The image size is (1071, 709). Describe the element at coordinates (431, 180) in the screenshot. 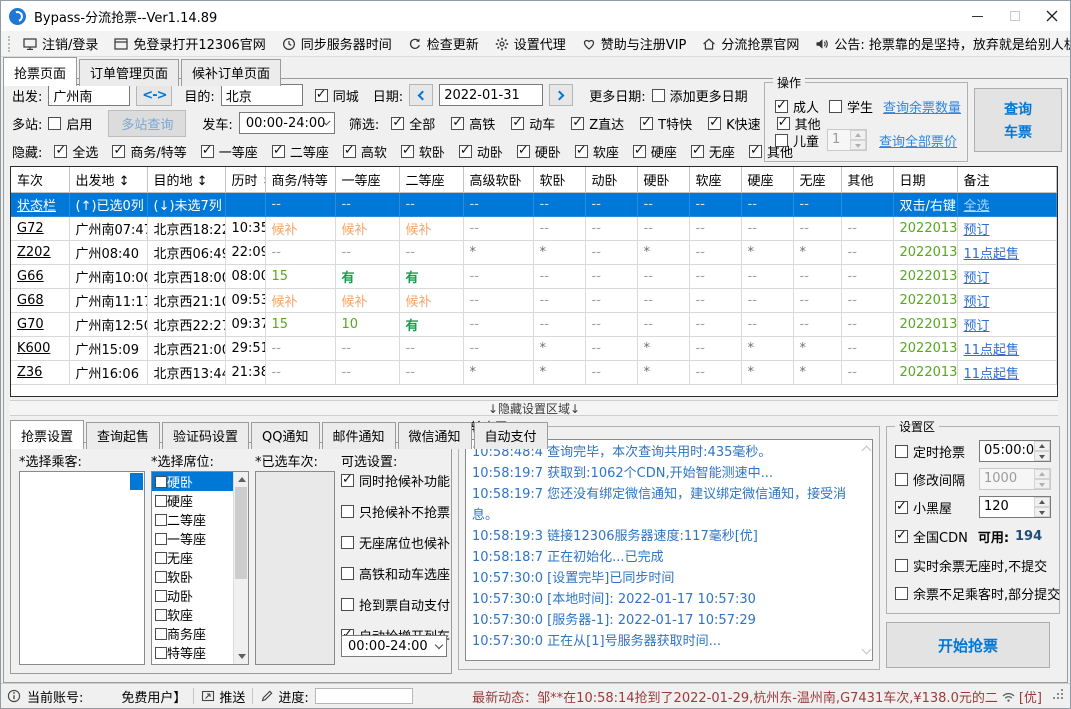

I see `column-header: 二等座` at that location.